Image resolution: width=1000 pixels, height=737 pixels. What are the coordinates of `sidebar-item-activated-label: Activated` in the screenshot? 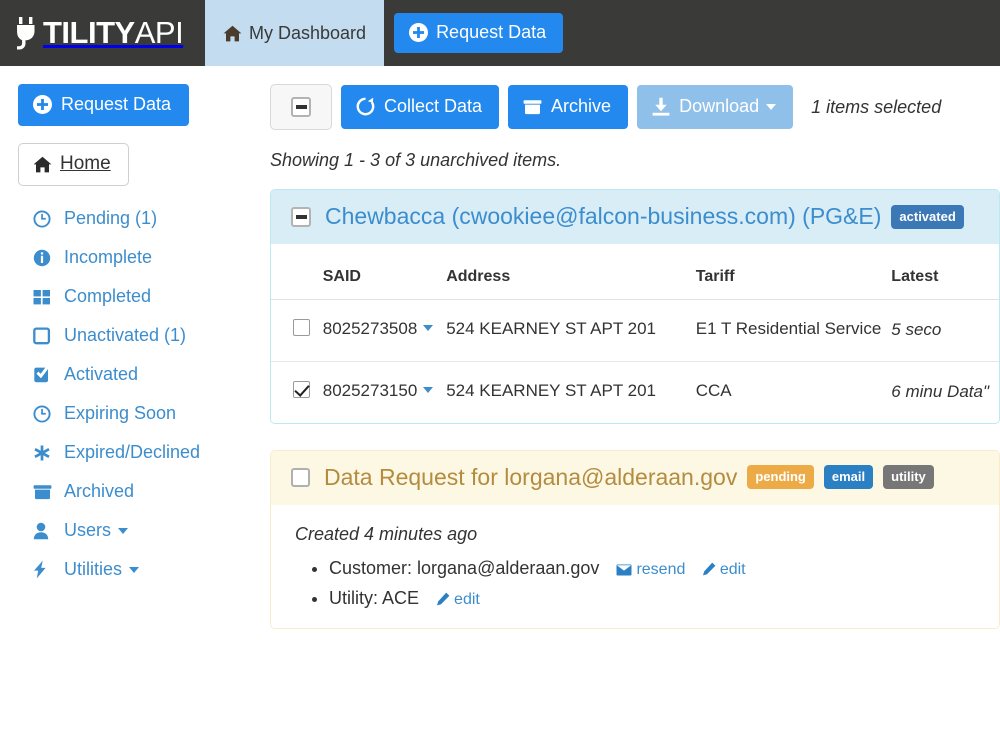 It's located at (101, 374).